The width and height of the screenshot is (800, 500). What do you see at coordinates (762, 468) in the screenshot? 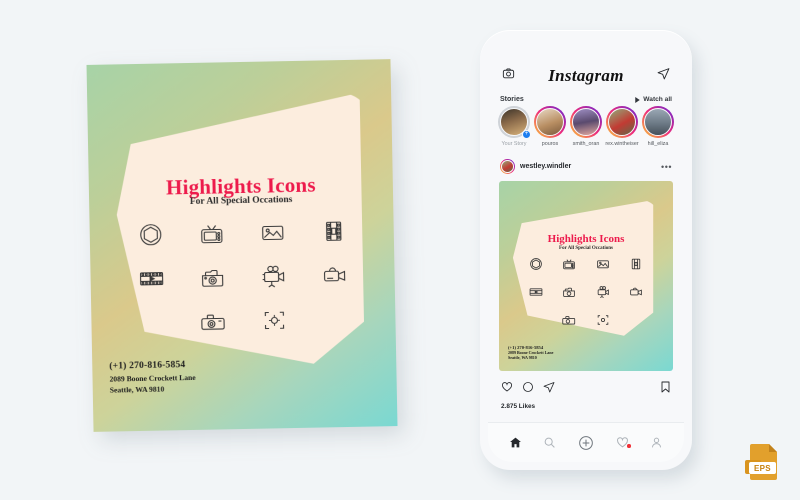
I see `eps-label: EPS` at bounding box center [762, 468].